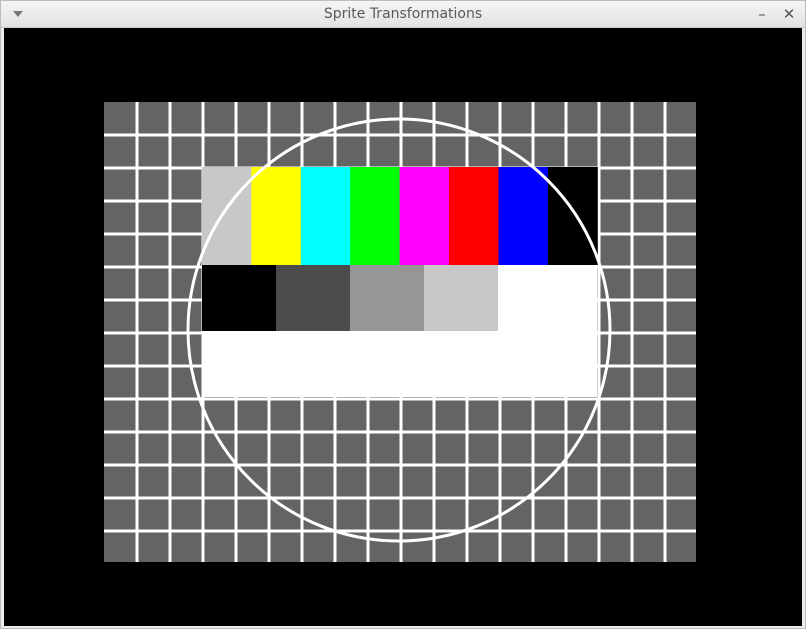  I want to click on close-button: ✕, so click(789, 14).